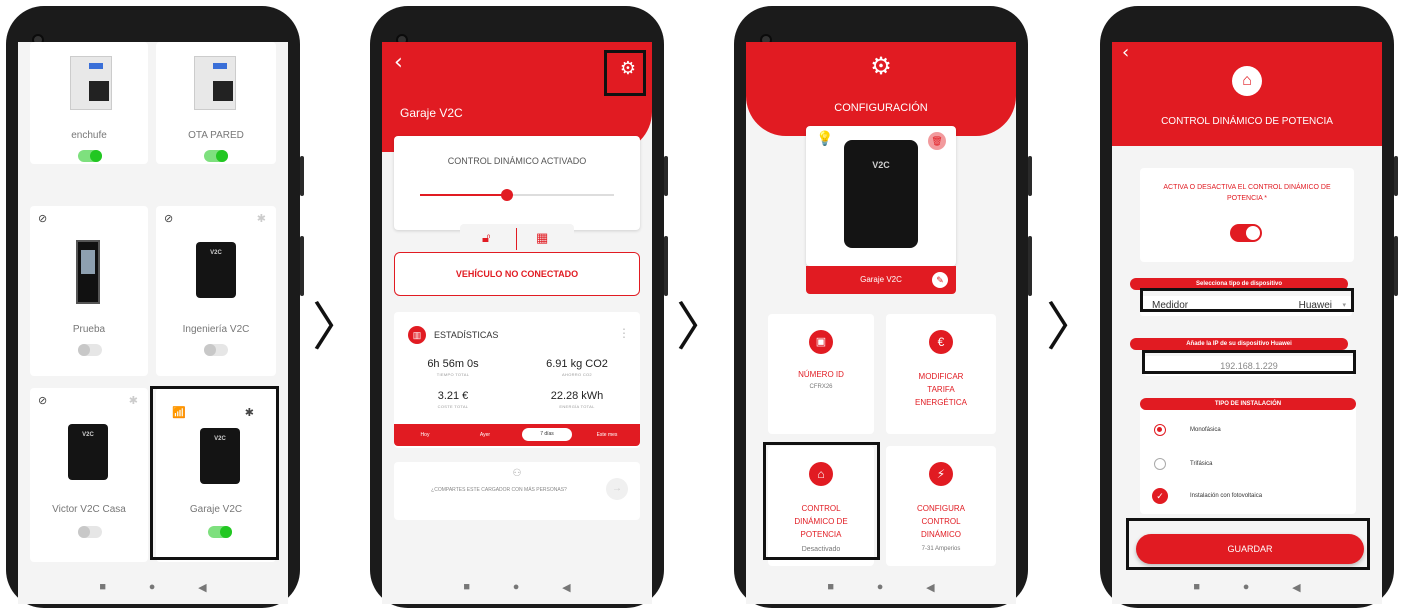 The height and width of the screenshot is (611, 1402). What do you see at coordinates (89, 135) in the screenshot?
I see `device-name: enchufe` at bounding box center [89, 135].